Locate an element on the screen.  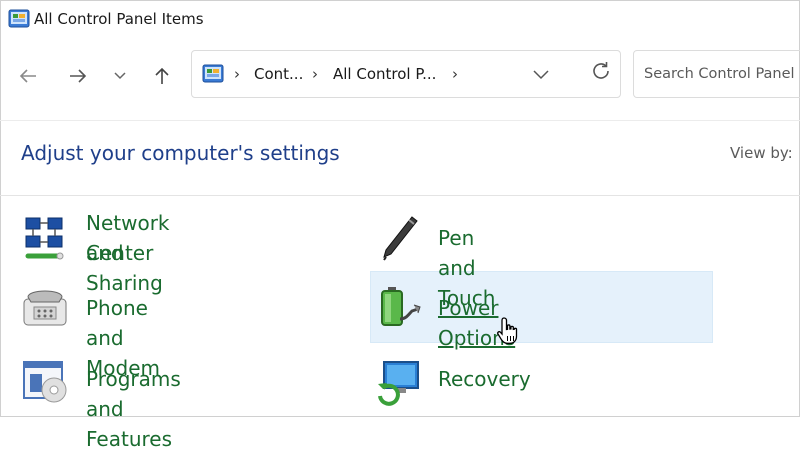
pen-icon is located at coordinates (398, 241).